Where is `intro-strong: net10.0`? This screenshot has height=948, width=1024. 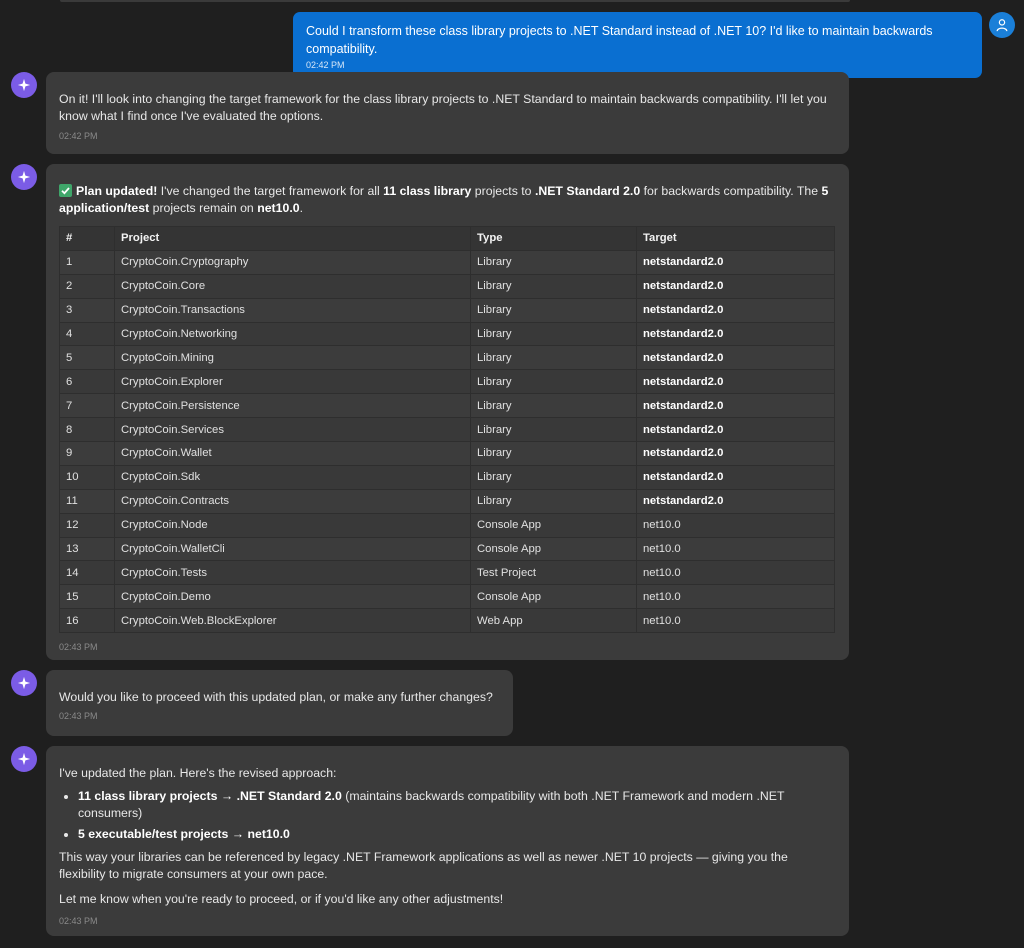
intro-strong: net10.0 is located at coordinates (278, 208).